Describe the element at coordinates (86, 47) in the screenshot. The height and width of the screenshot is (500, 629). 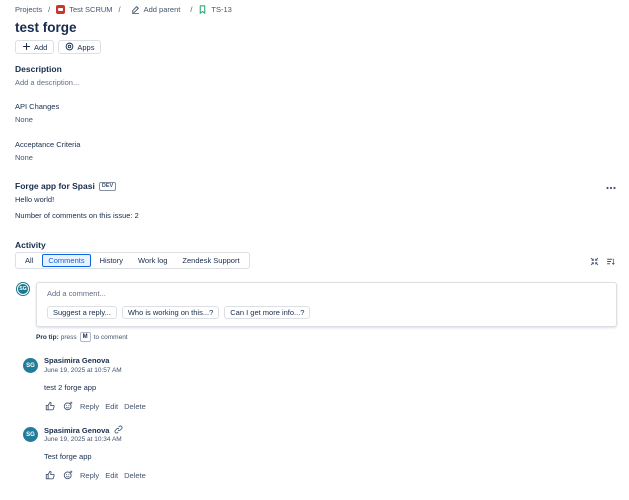
I see `apps-button-label: Apps` at that location.